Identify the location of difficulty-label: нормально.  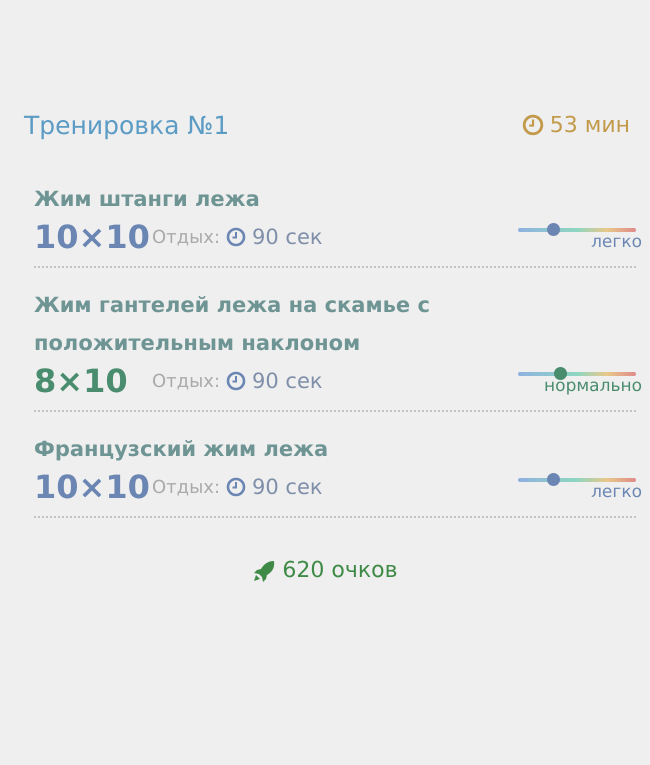
(593, 386).